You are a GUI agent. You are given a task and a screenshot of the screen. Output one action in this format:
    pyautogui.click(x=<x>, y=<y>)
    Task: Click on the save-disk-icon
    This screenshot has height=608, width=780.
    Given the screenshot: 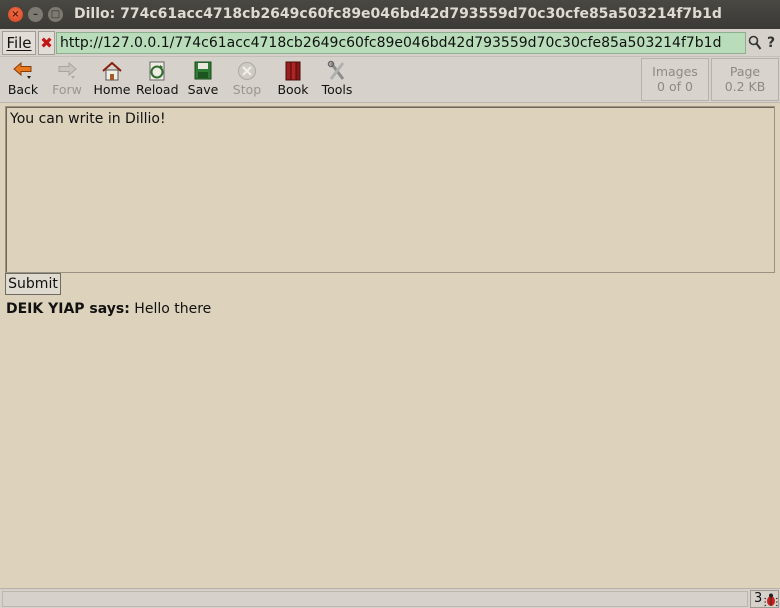 What is the action you would take?
    pyautogui.click(x=203, y=70)
    